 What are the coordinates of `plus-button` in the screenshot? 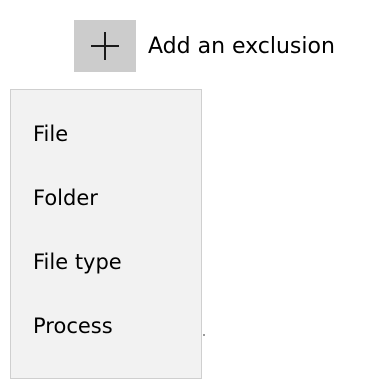 It's located at (105, 46).